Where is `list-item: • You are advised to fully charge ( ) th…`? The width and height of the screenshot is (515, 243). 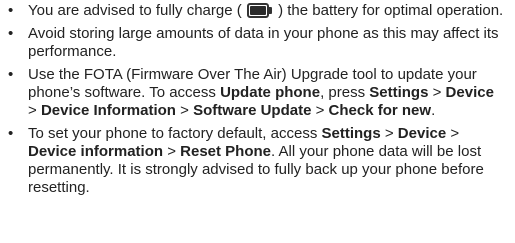
list-item: • You are advised to fully charge ( ) th… is located at coordinates (256, 10).